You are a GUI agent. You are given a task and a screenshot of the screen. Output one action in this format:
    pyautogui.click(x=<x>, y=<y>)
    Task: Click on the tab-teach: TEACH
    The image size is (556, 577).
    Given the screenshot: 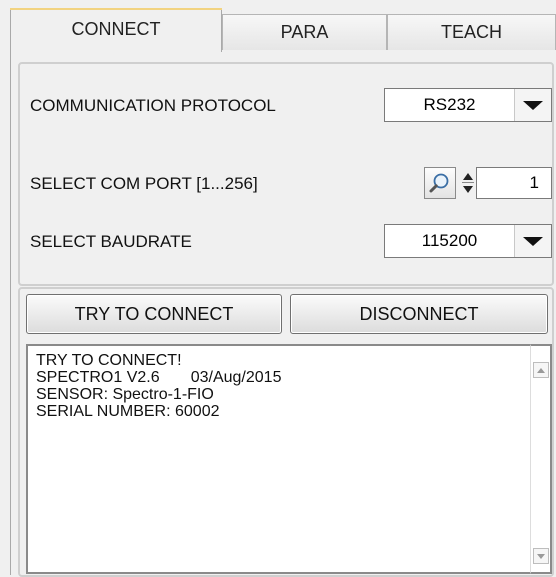 What is the action you would take?
    pyautogui.click(x=471, y=32)
    